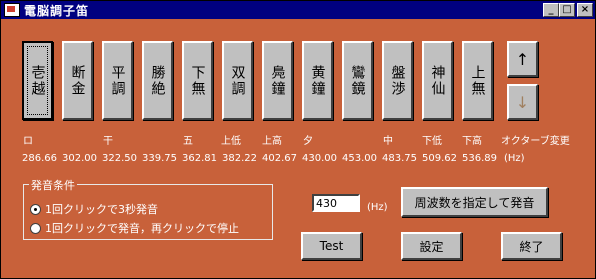 The image size is (596, 279). What do you see at coordinates (432, 141) in the screenshot?
I see `tone-label: 下低` at bounding box center [432, 141].